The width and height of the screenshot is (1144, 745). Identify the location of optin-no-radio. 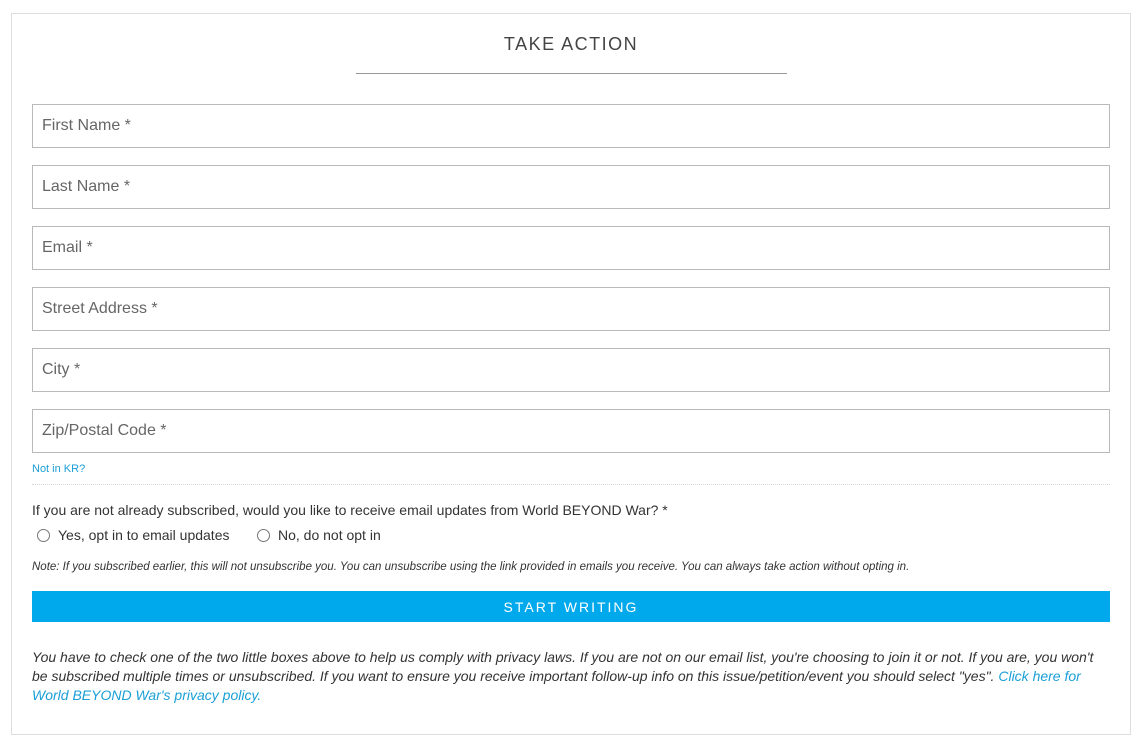
(263, 535).